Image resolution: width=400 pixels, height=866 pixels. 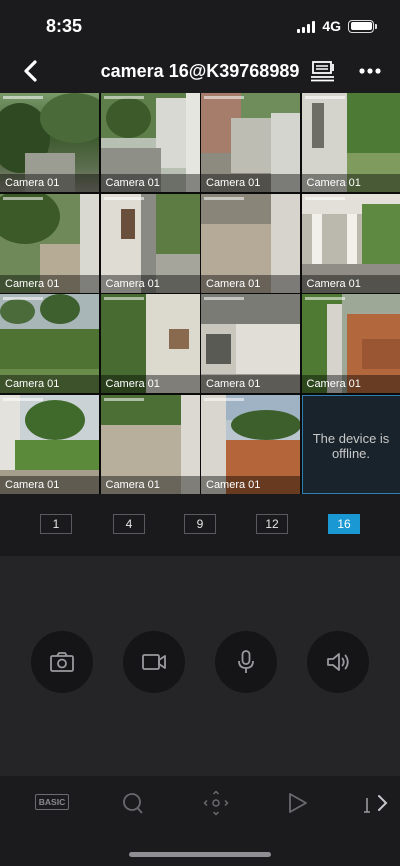 I want to click on talk-button, so click(x=246, y=662).